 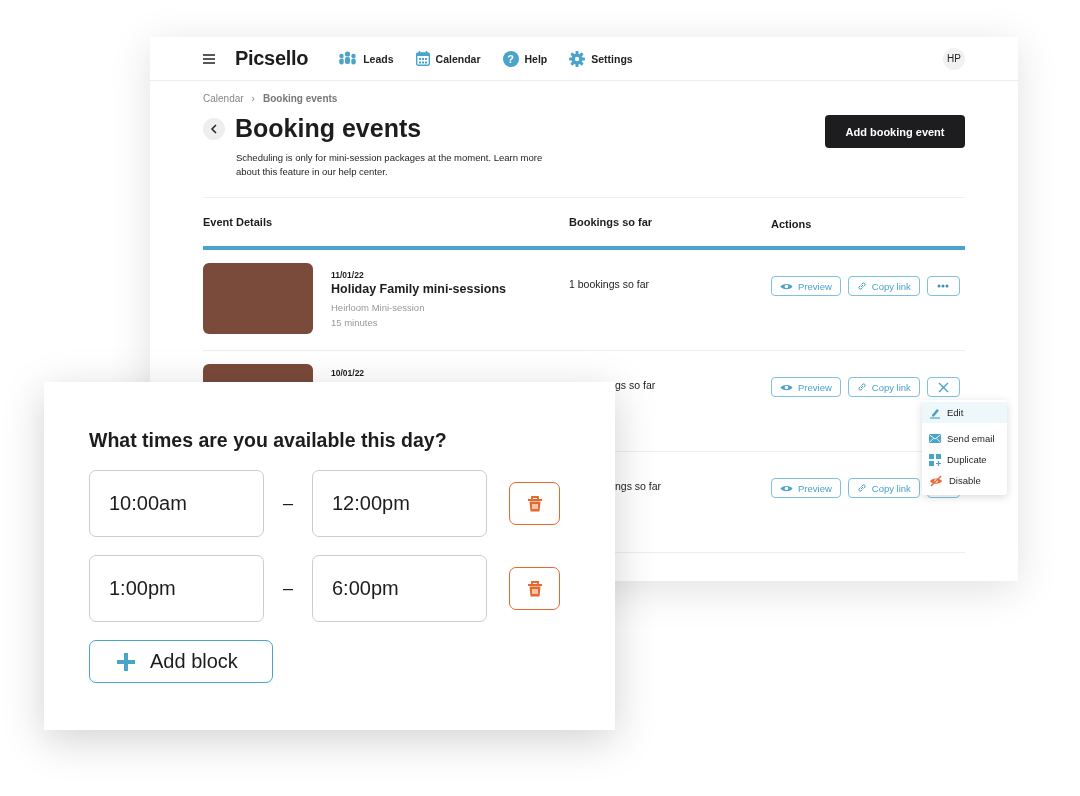 I want to click on plus-icon, so click(x=126, y=661).